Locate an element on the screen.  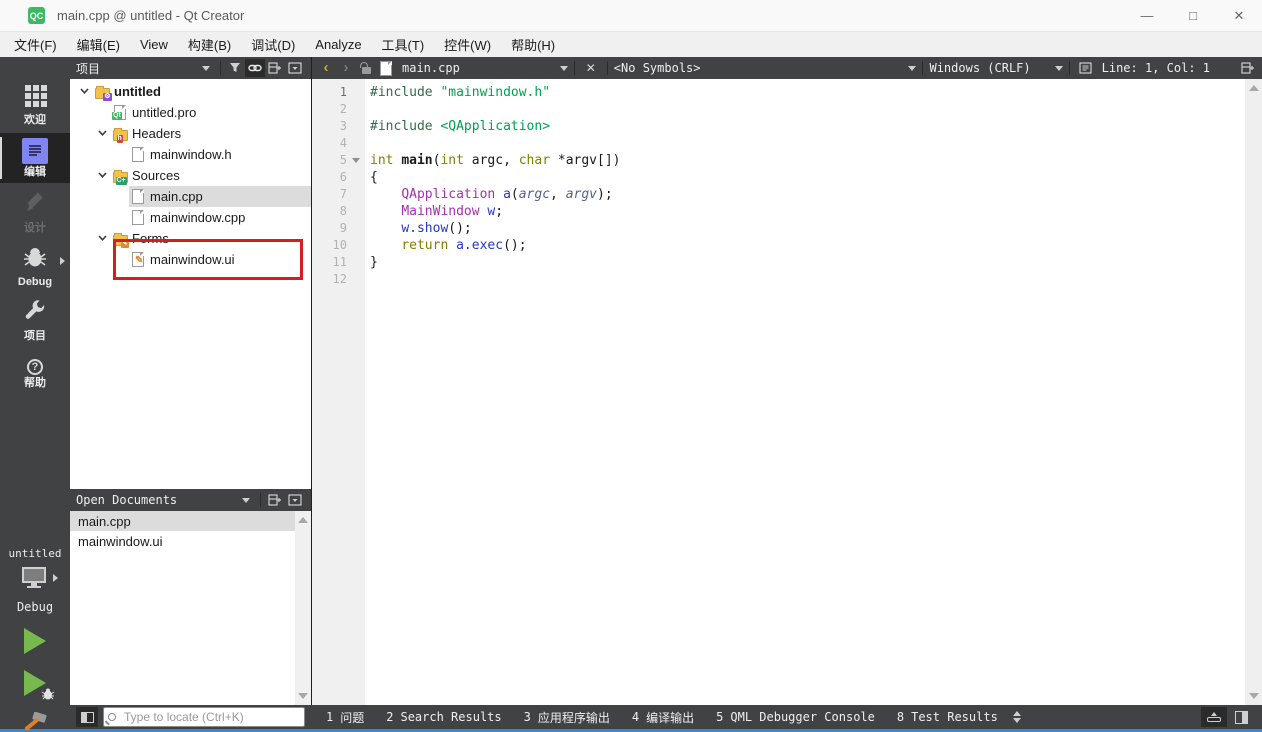
fold-marker-icon is located at coordinates (356, 160).